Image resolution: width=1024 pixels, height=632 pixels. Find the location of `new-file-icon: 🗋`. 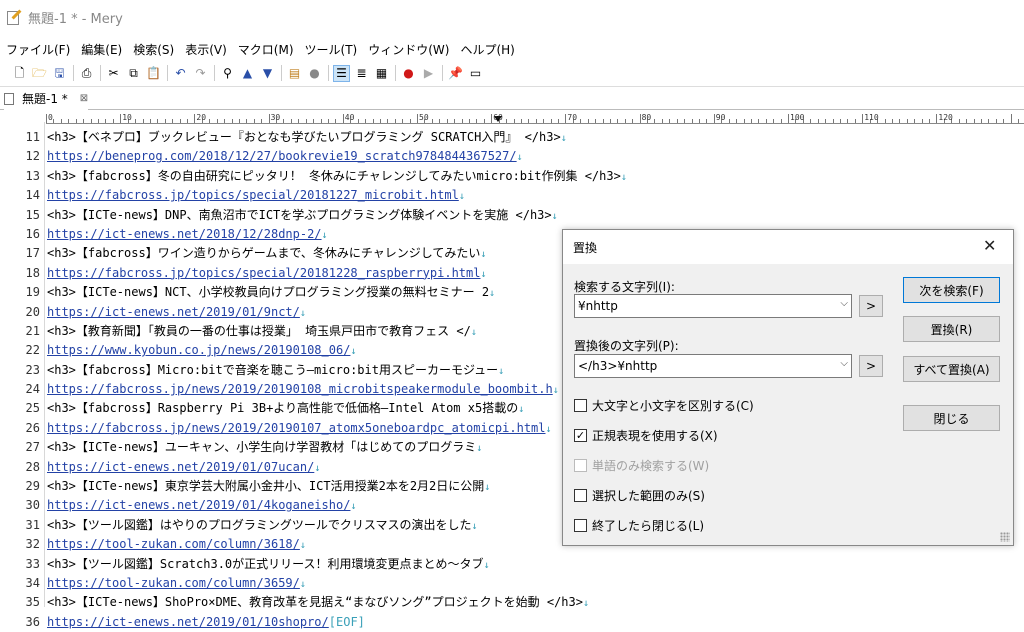

new-file-icon: 🗋 is located at coordinates (19, 73).